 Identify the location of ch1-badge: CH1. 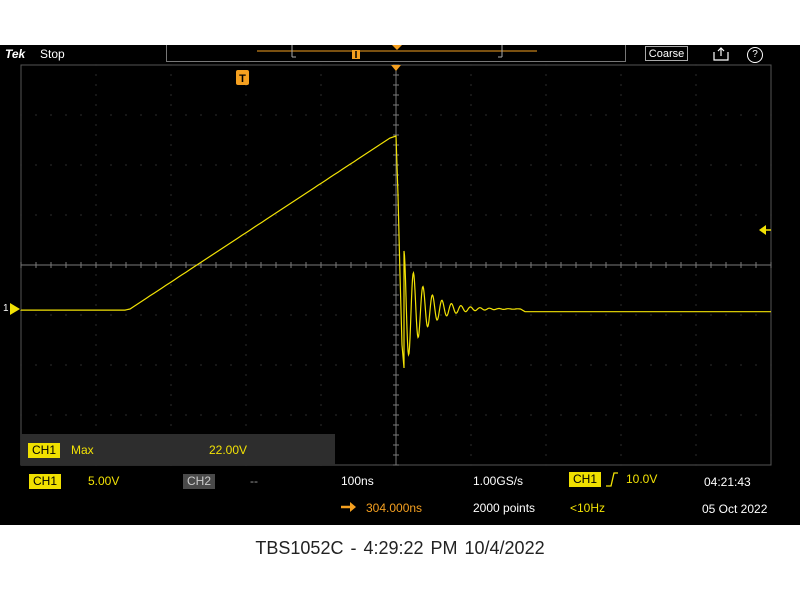
(45, 481).